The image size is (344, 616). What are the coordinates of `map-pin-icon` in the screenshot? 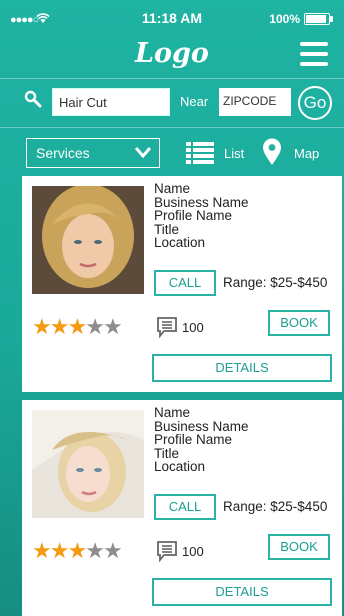 It's located at (272, 152).